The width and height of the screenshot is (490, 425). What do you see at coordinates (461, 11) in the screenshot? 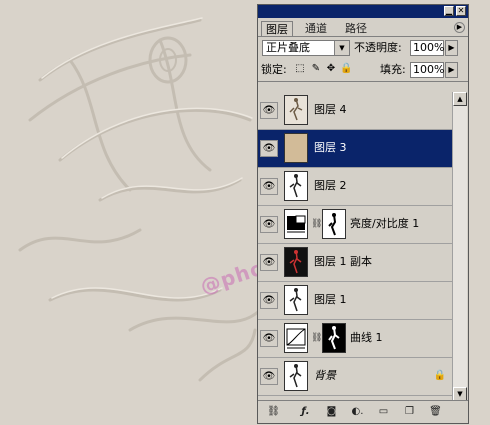
I see `close-icon: ✕` at bounding box center [461, 11].